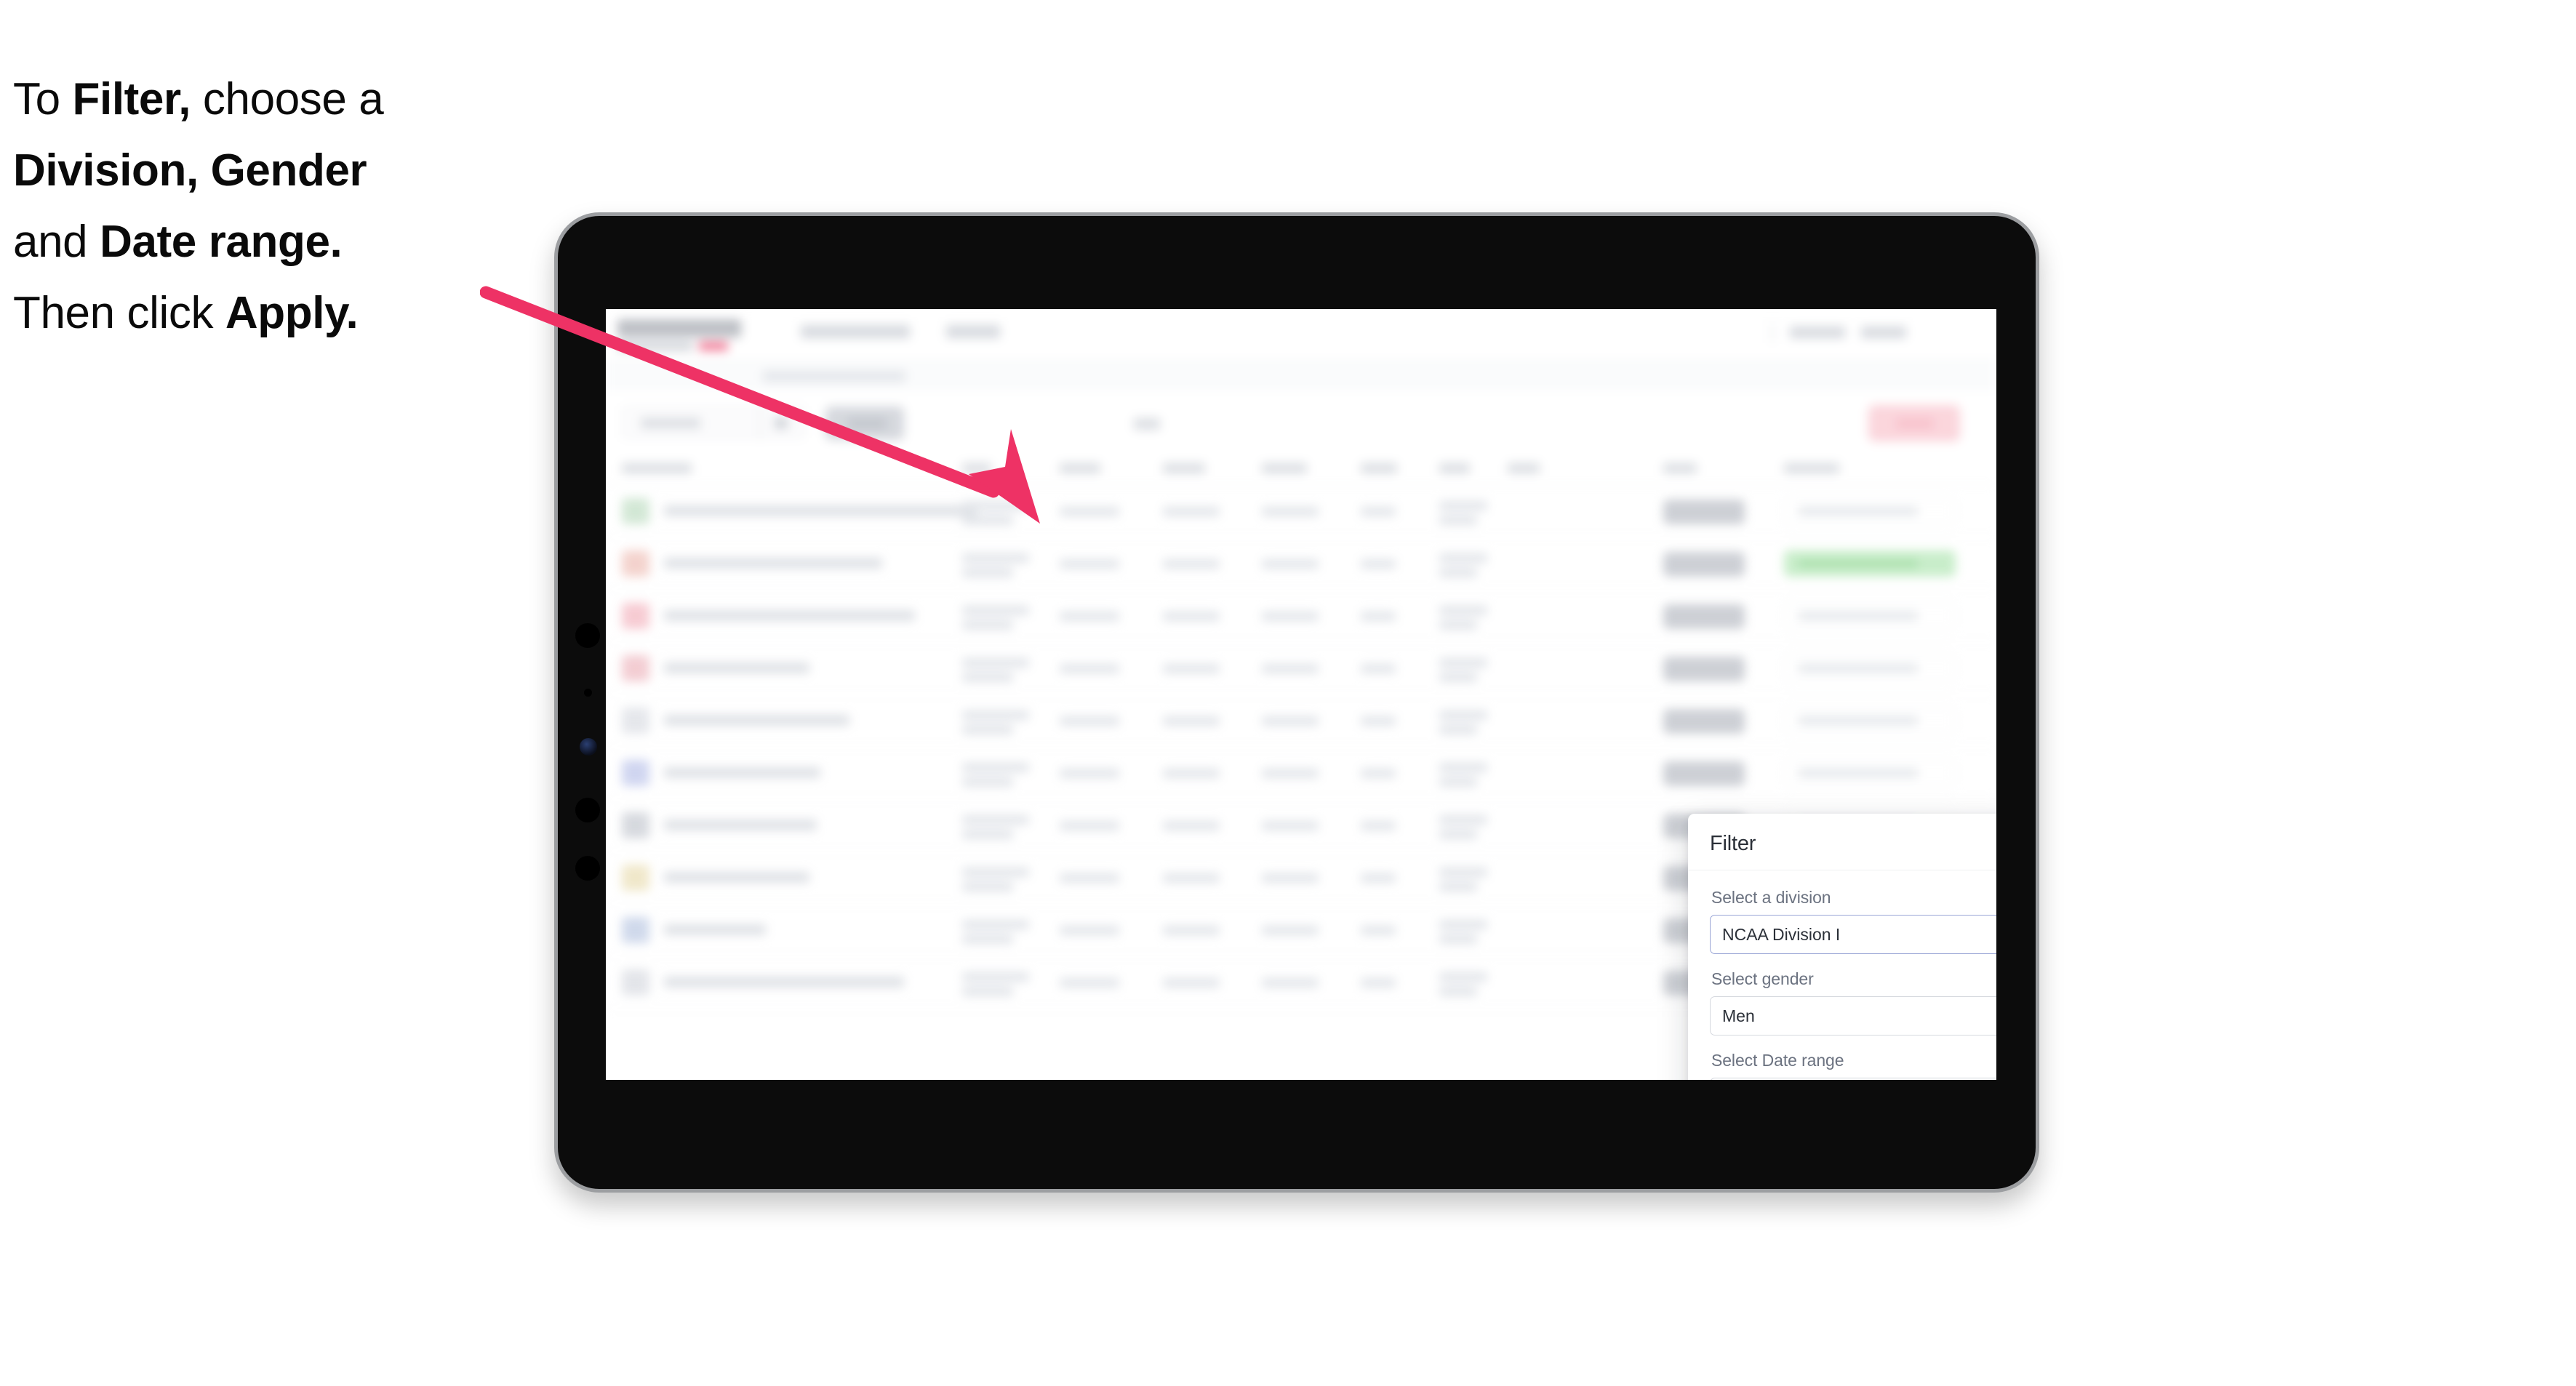  What do you see at coordinates (1811, 468) in the screenshot?
I see `column-header-confirmation` at bounding box center [1811, 468].